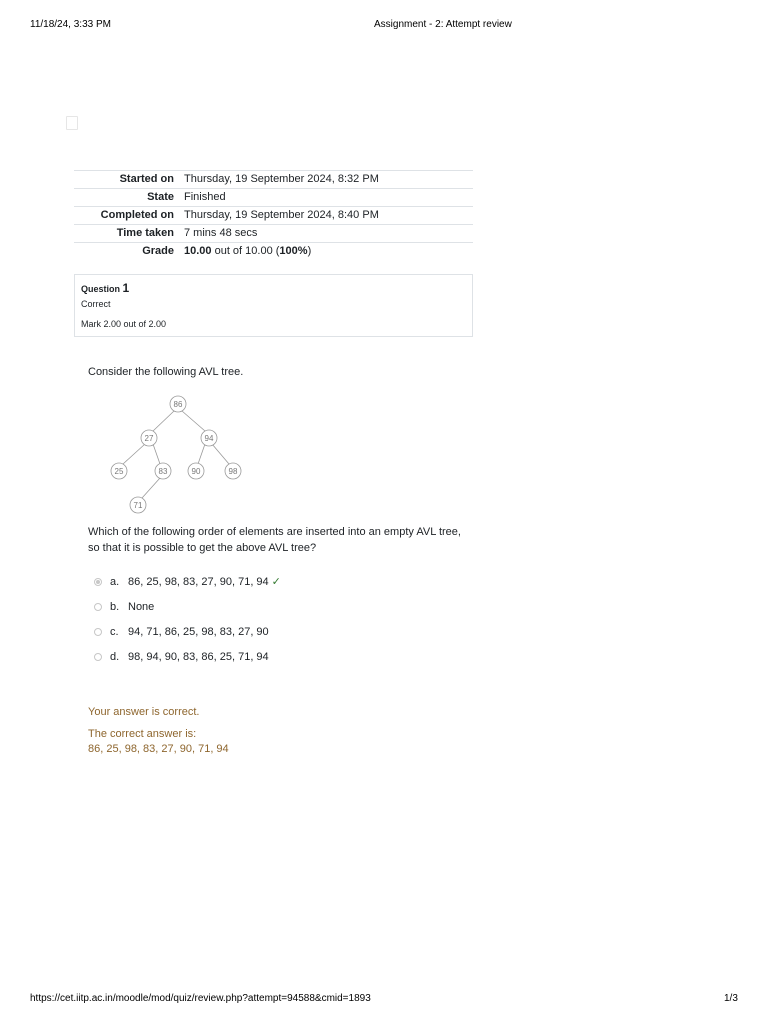 Image resolution: width=768 pixels, height=1024 pixels. Describe the element at coordinates (209, 438) in the screenshot. I see `tree-node-label: 94` at that location.